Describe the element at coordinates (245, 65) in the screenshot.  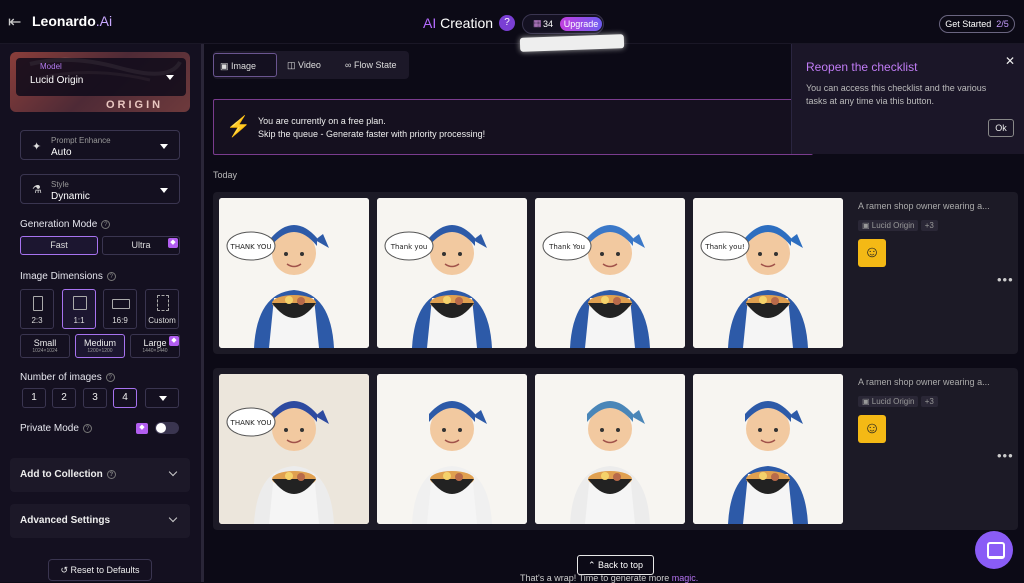
I see `tab-image: ▣ Image` at that location.